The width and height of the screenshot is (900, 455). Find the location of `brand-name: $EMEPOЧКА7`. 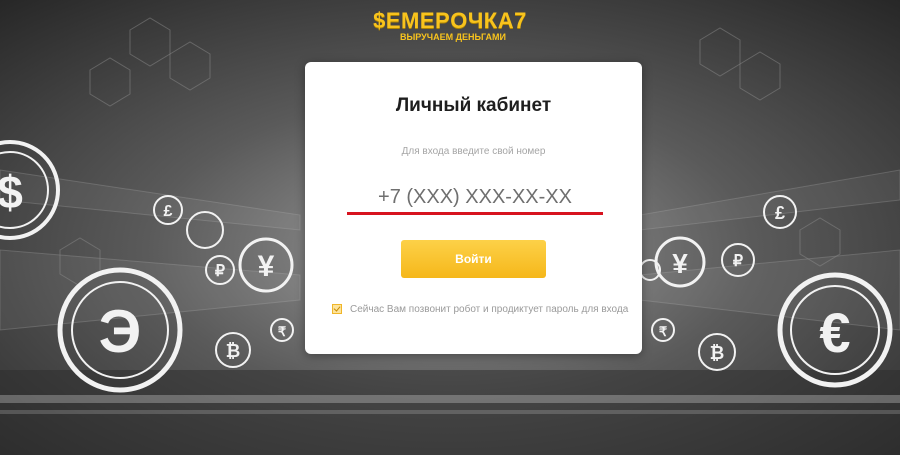

brand-name: $EMEPOЧКА7 is located at coordinates (450, 20).